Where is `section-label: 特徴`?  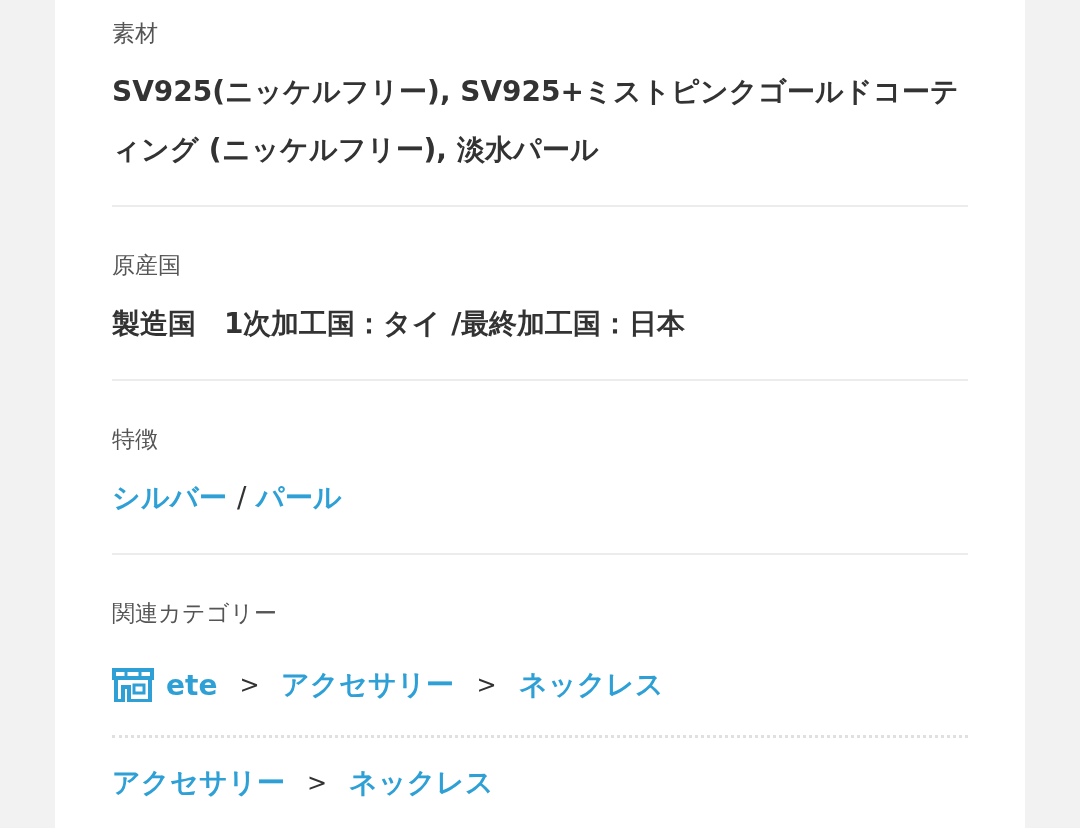
section-label: 特徴 is located at coordinates (135, 439).